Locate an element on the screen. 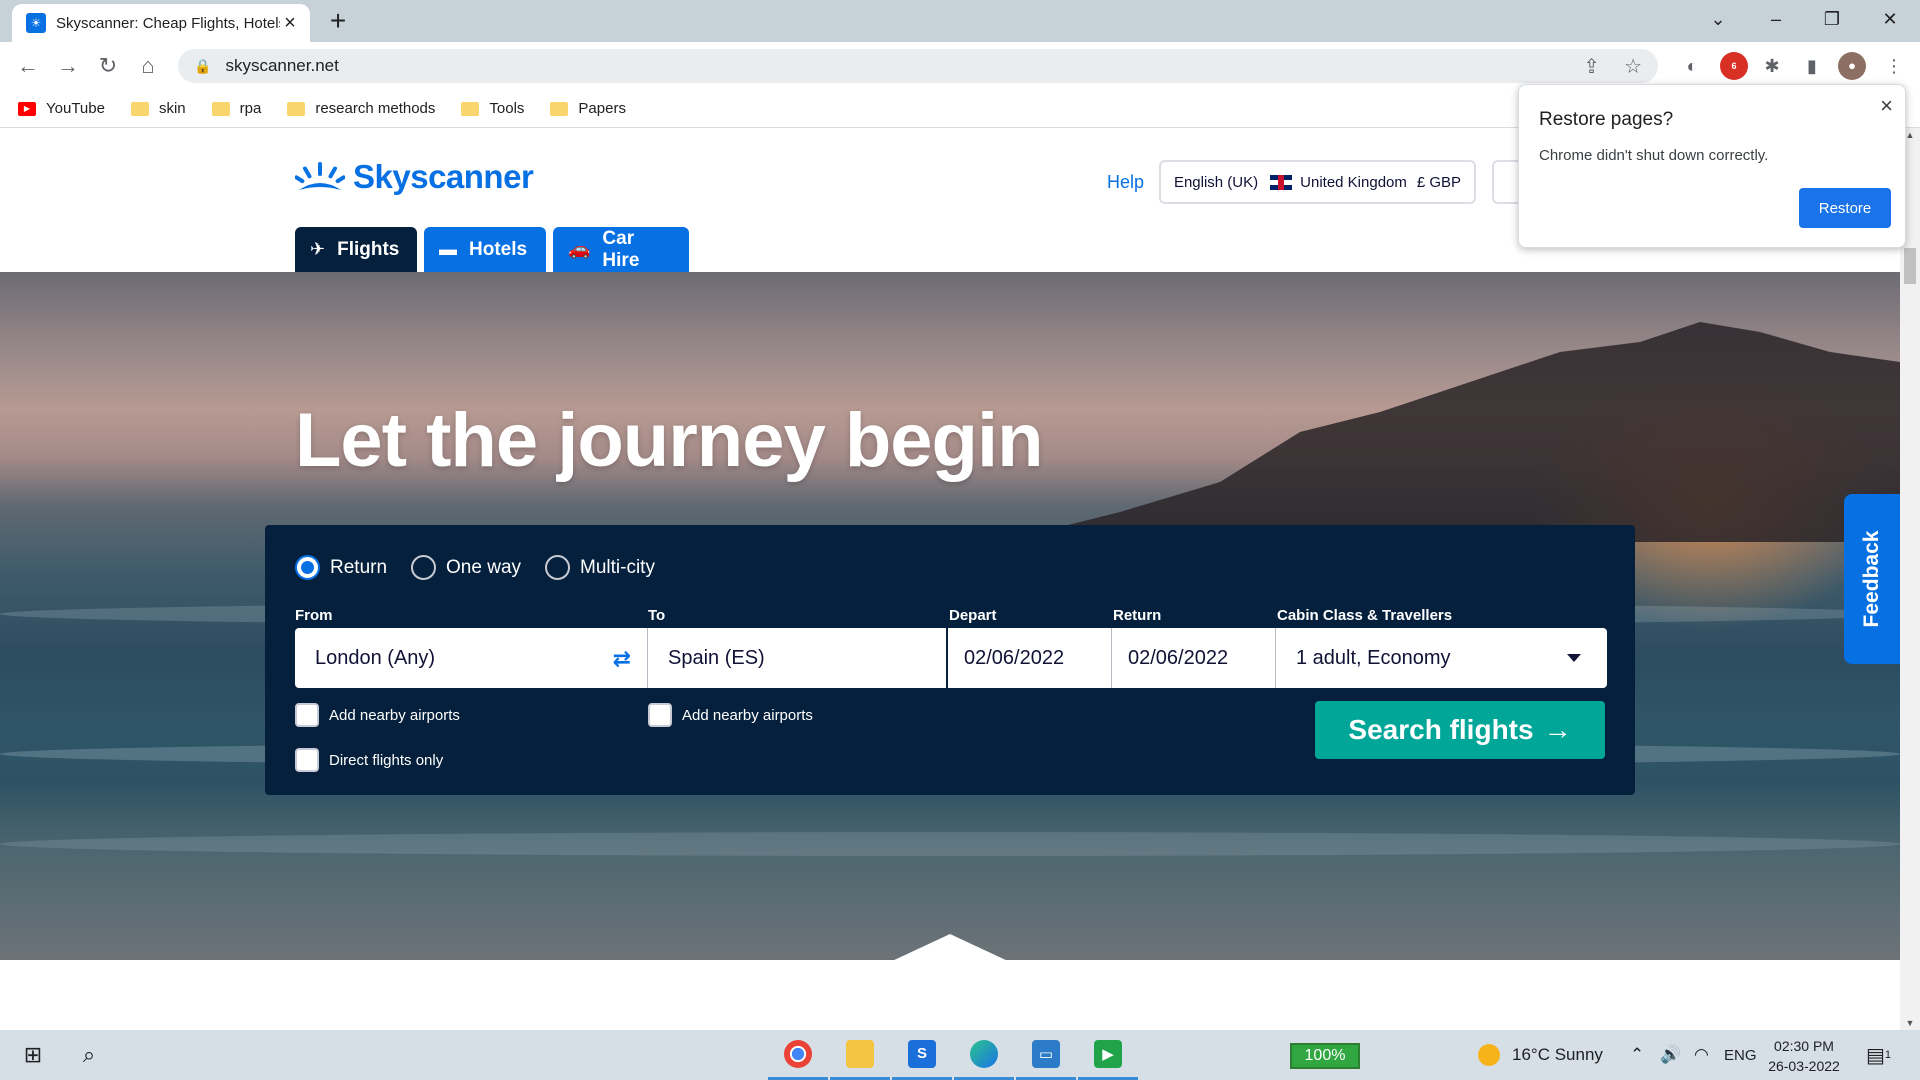 This screenshot has height=1080, width=1920. notifications-icon: ▤ 1 is located at coordinates (1878, 1055).